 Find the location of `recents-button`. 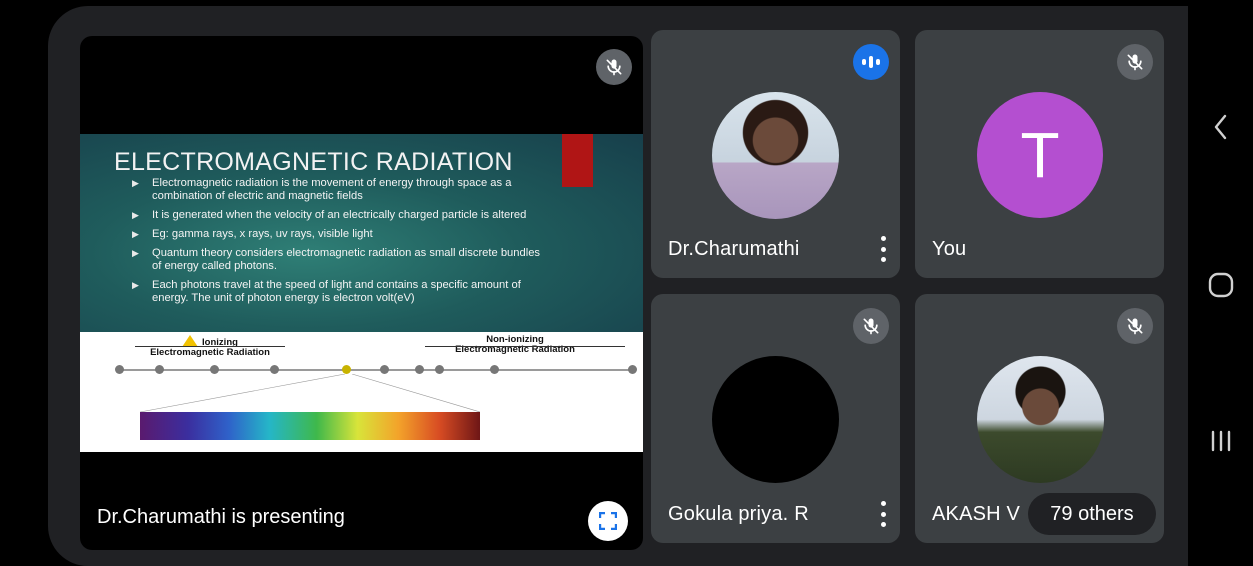

recents-button is located at coordinates (1220, 441).